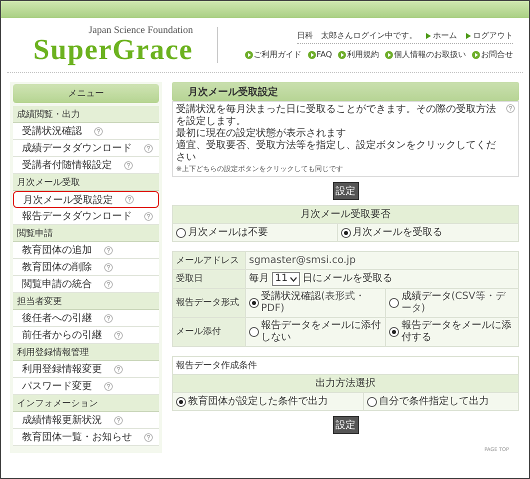 Image resolution: width=530 pixels, height=479 pixels. Describe the element at coordinates (347, 278) in the screenshot. I see `field-text: 日にメールを受取る` at that location.